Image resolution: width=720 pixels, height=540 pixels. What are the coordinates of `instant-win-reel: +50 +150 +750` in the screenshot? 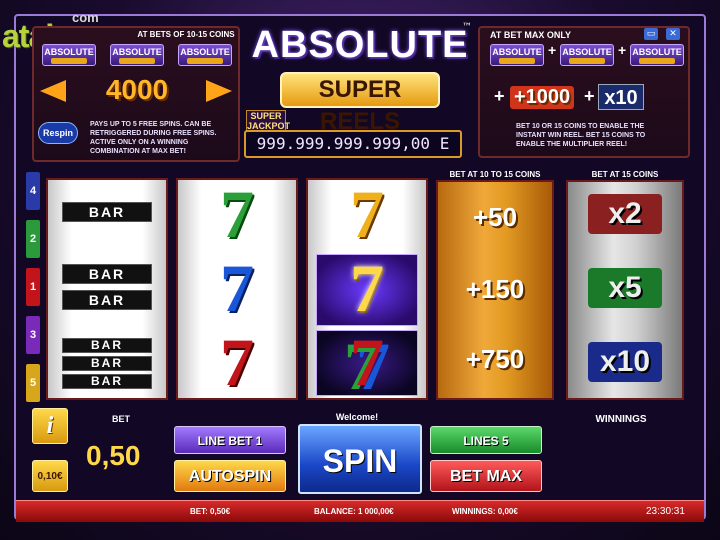 It's located at (495, 290).